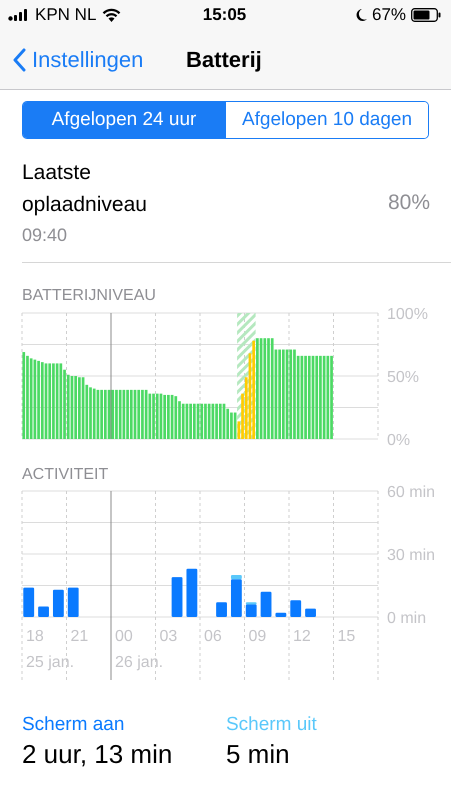 This screenshot has width=451, height=800. Describe the element at coordinates (124, 120) in the screenshot. I see `segment-tab: Afgelopen 24 uur` at that location.